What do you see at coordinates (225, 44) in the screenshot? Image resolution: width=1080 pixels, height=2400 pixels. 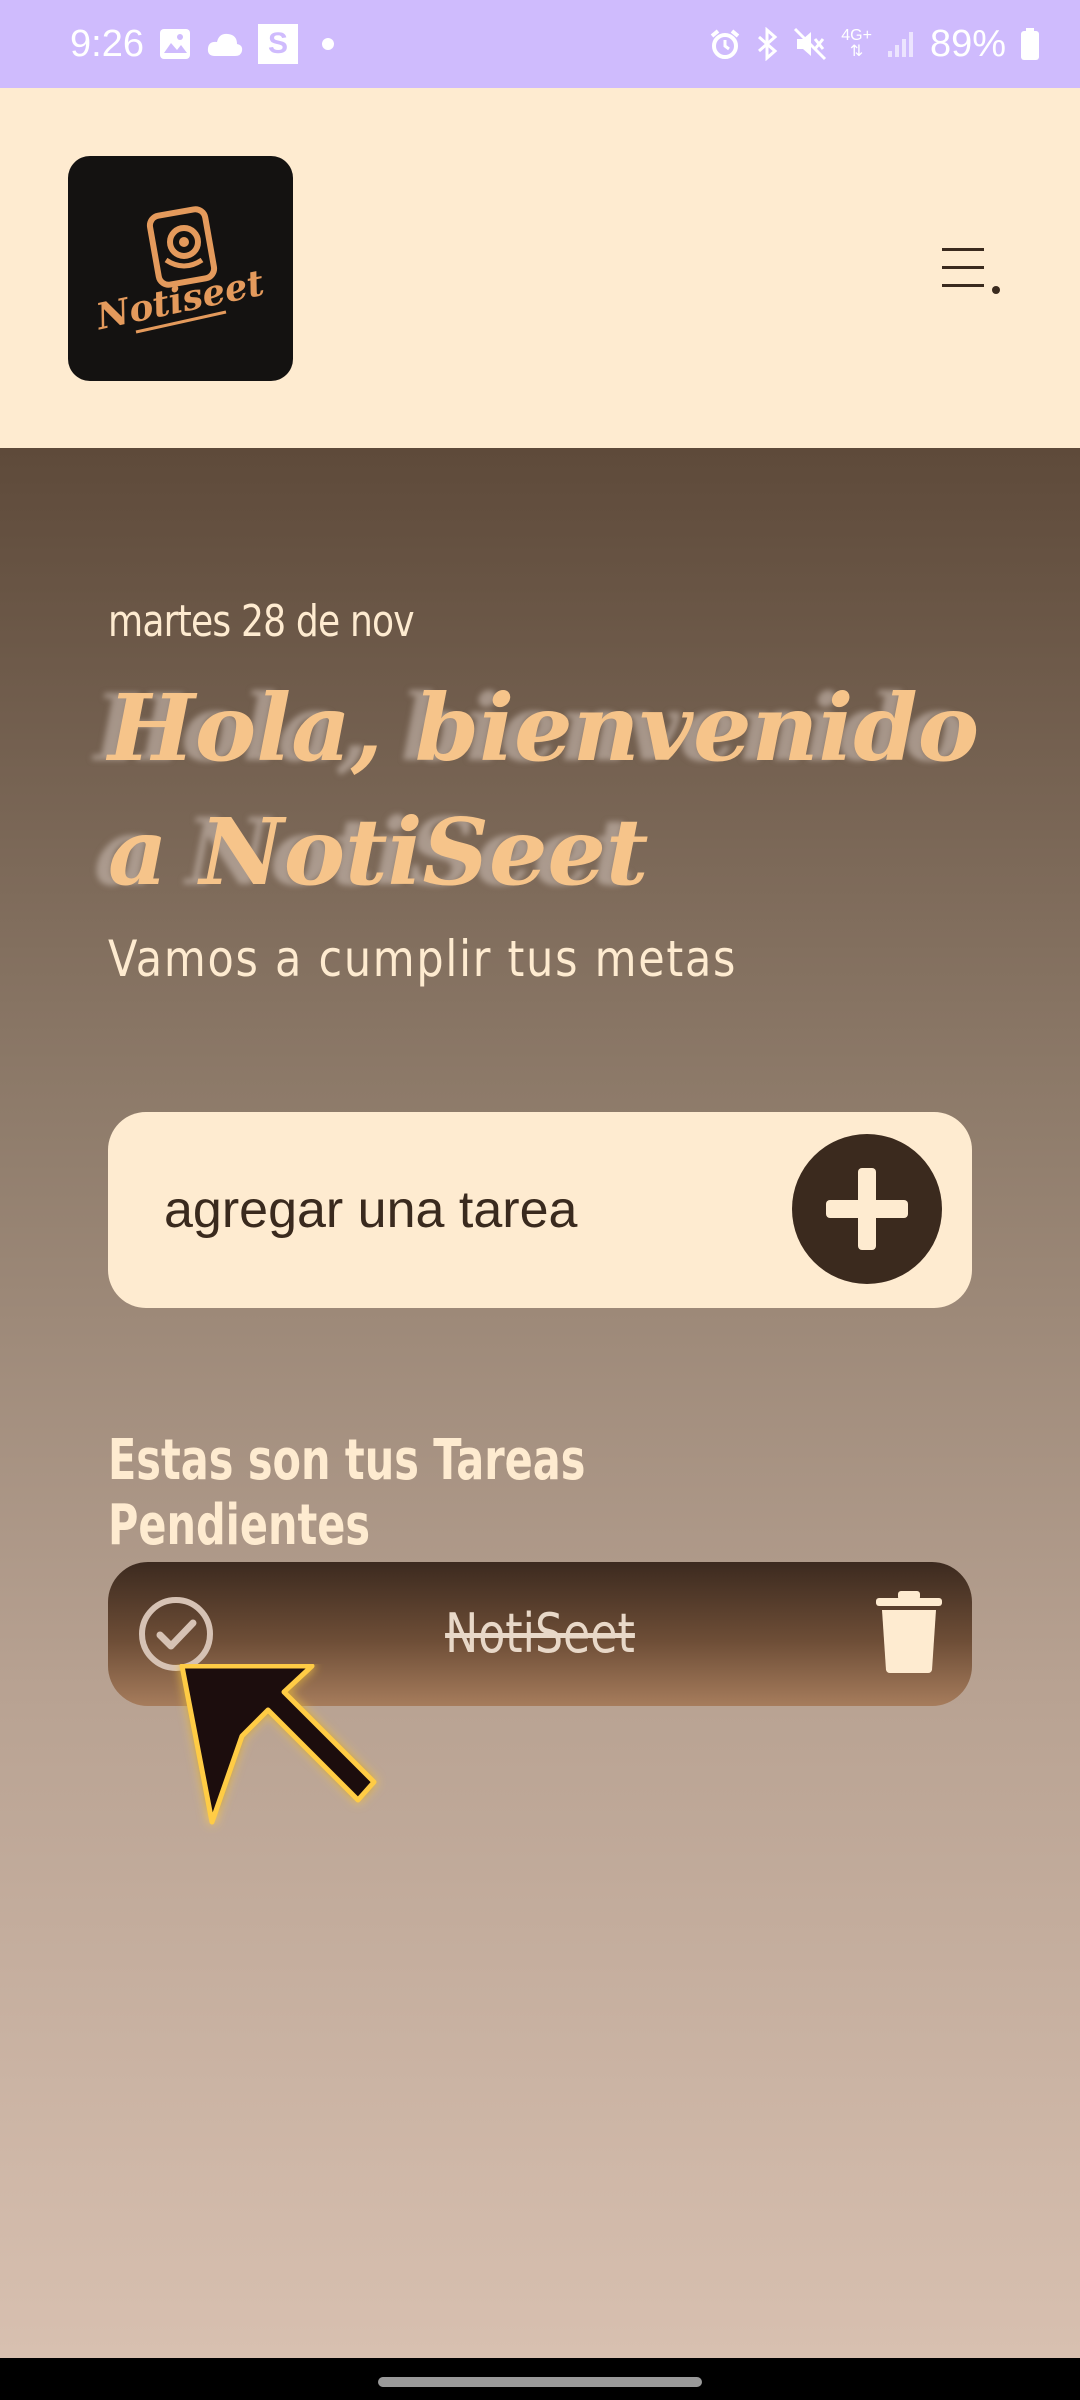 I see `cloud-icon` at bounding box center [225, 44].